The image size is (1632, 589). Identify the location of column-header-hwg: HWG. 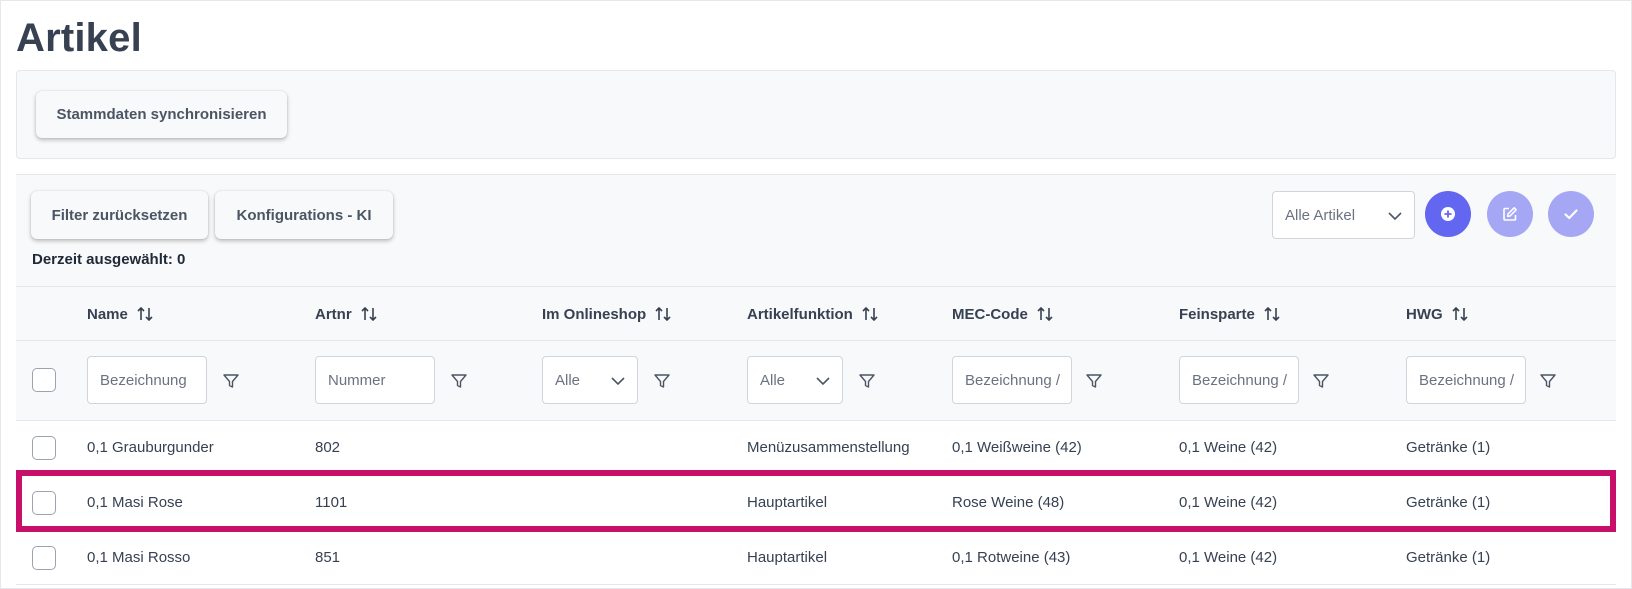
(1437, 314).